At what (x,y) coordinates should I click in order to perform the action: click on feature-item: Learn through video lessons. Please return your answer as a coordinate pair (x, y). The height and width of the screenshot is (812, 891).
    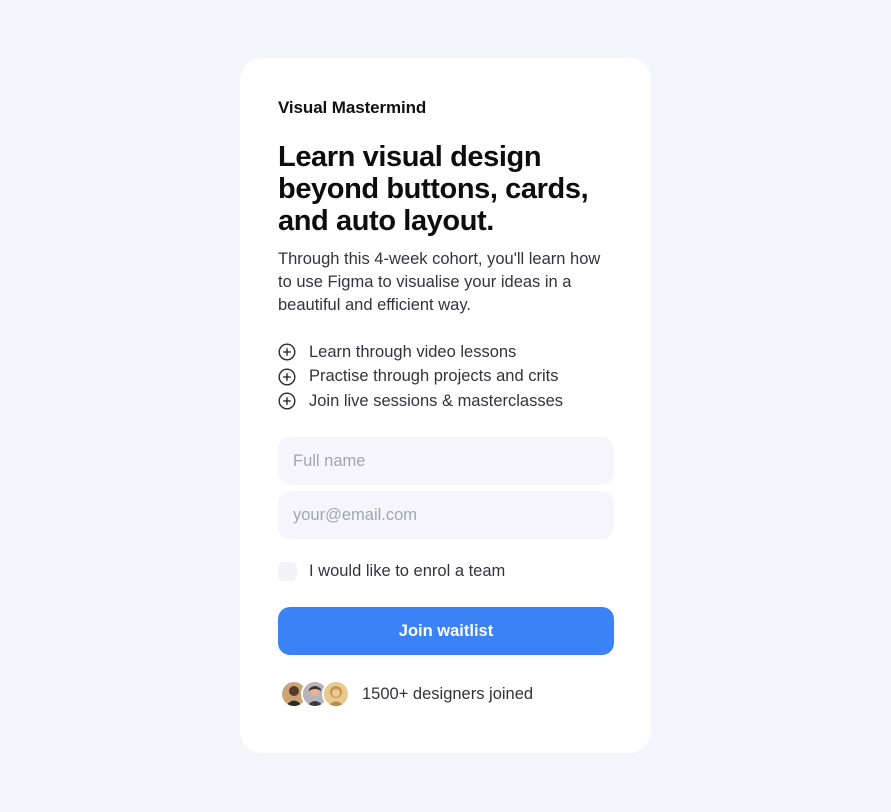
    Looking at the image, I should click on (420, 352).